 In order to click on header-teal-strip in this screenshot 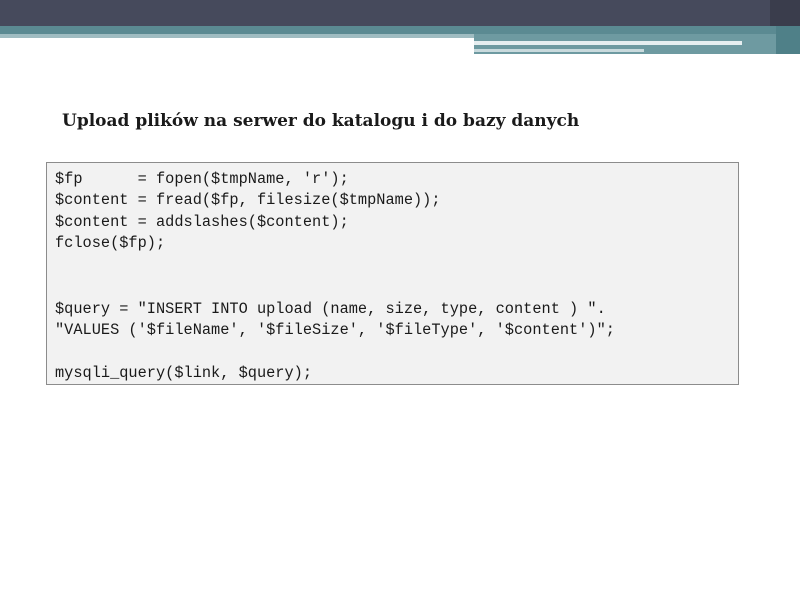, I will do `click(400, 30)`.